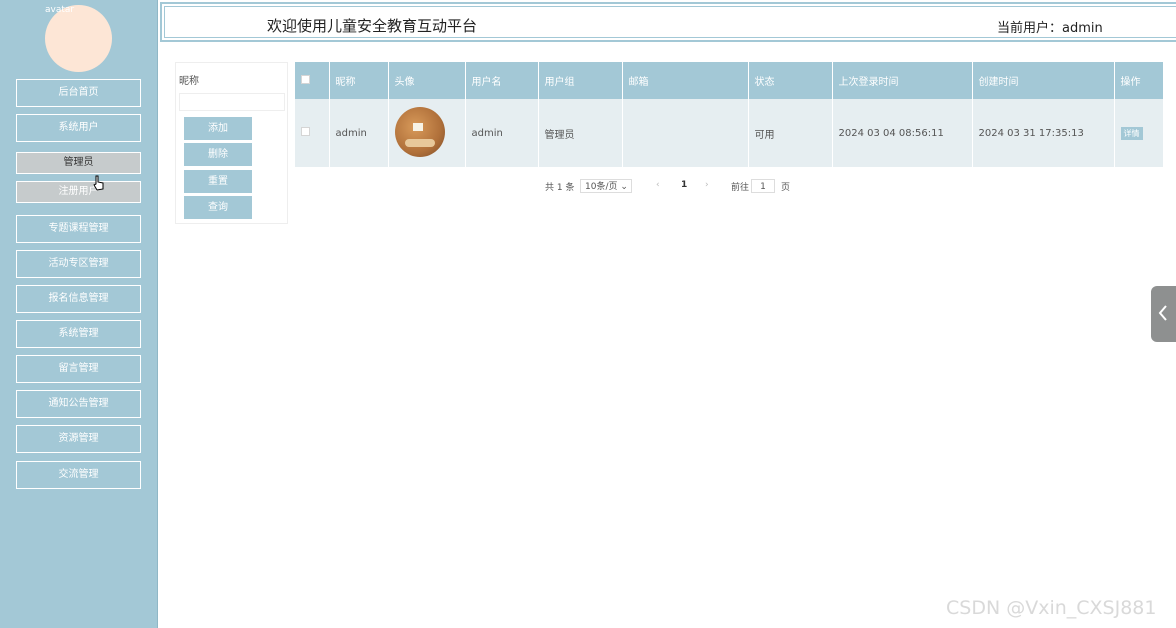 The width and height of the screenshot is (1176, 628). I want to click on nickname-label: 昵称, so click(189, 81).